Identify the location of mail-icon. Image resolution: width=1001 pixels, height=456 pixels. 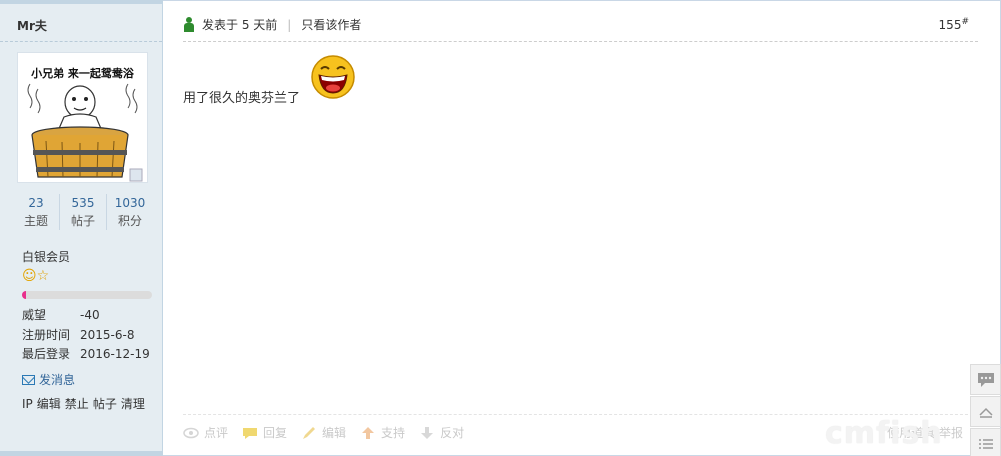
(28, 379).